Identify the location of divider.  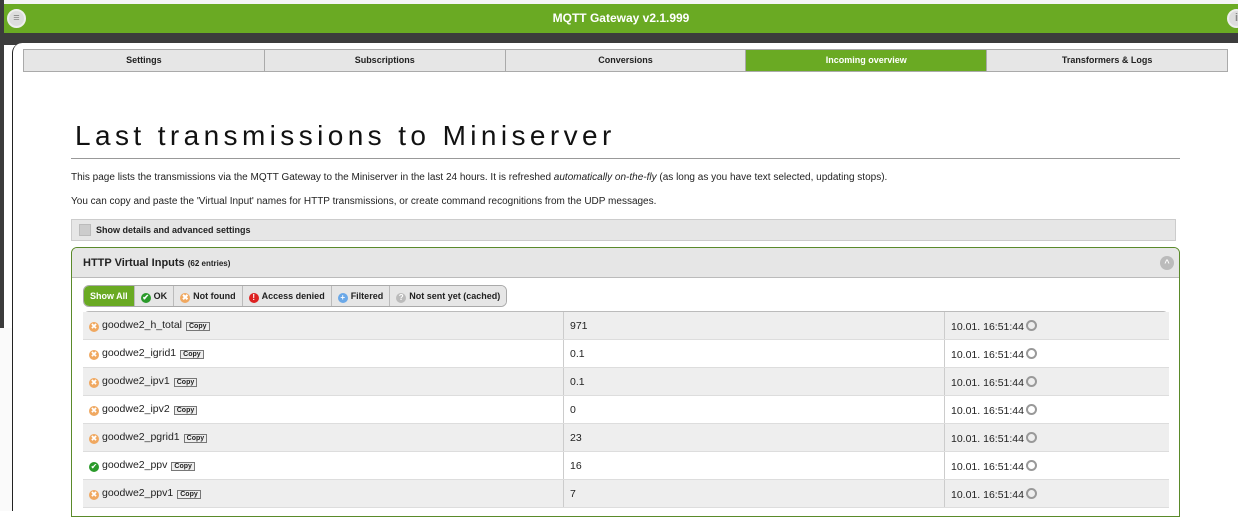
(625, 158).